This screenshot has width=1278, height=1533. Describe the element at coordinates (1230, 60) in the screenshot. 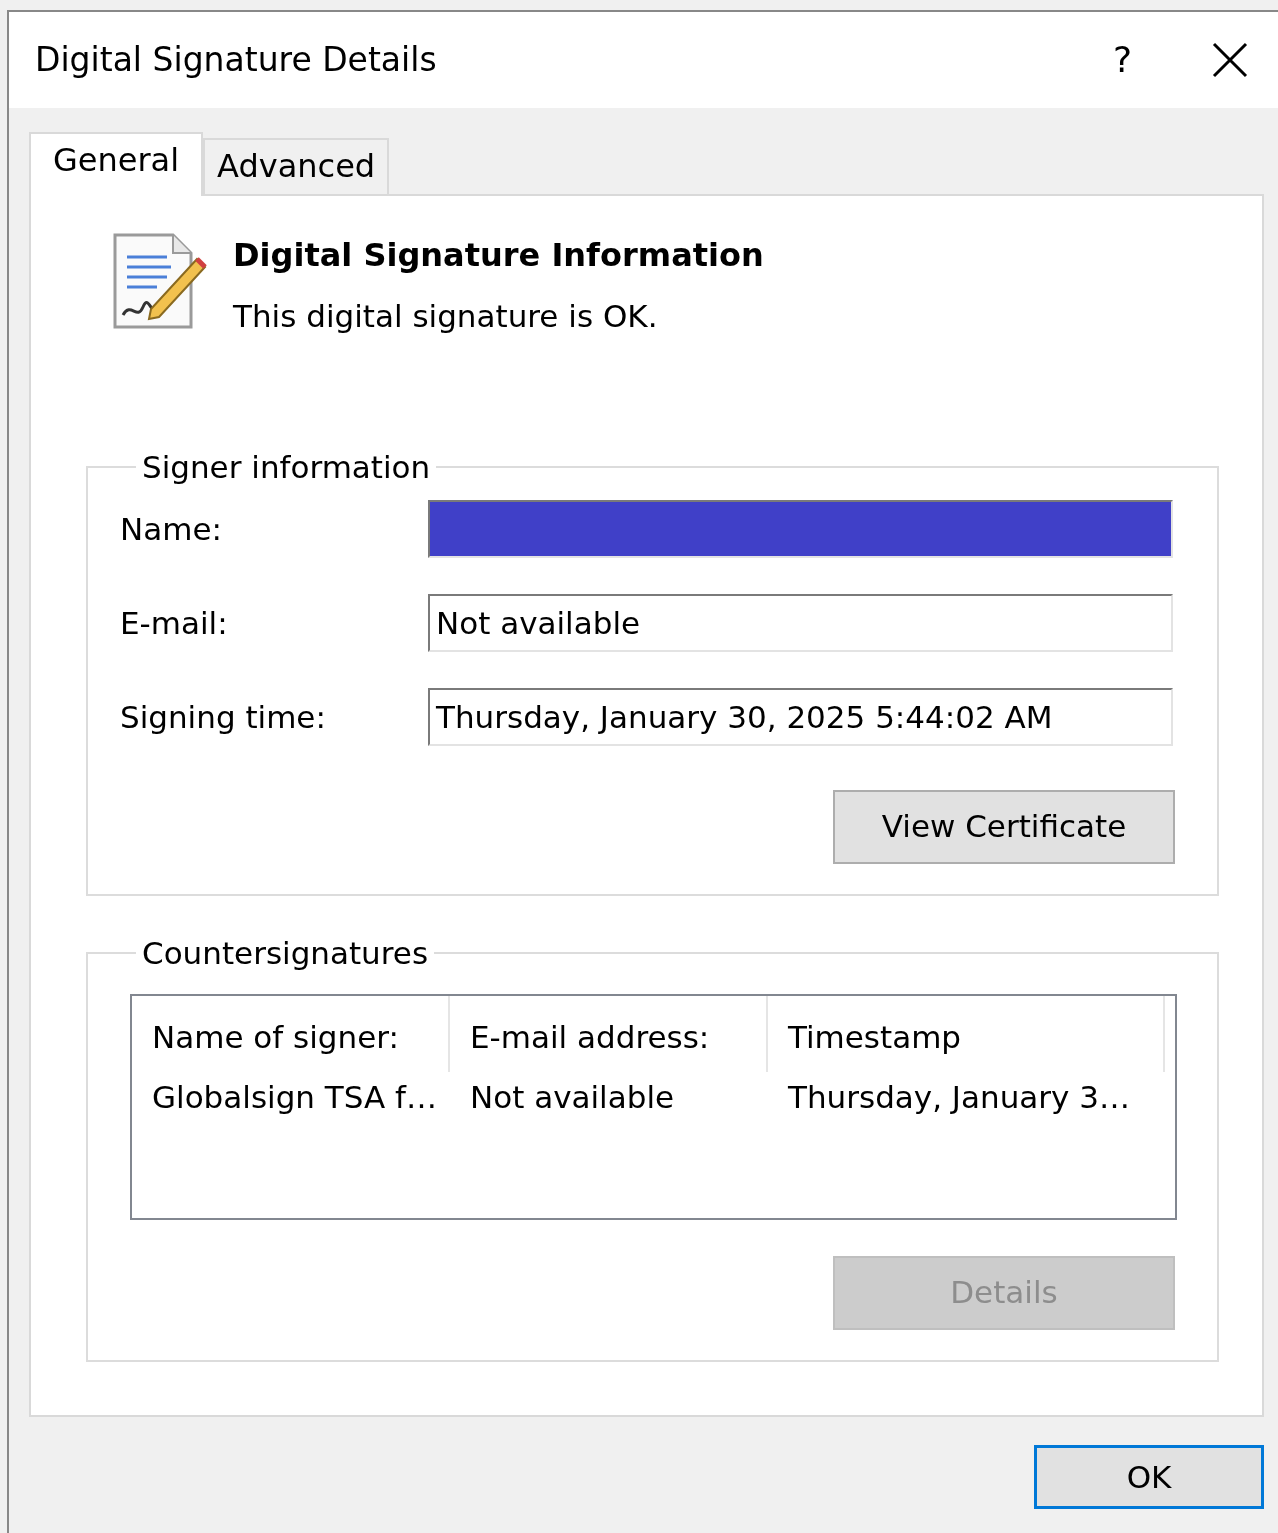

I see `close-icon` at that location.